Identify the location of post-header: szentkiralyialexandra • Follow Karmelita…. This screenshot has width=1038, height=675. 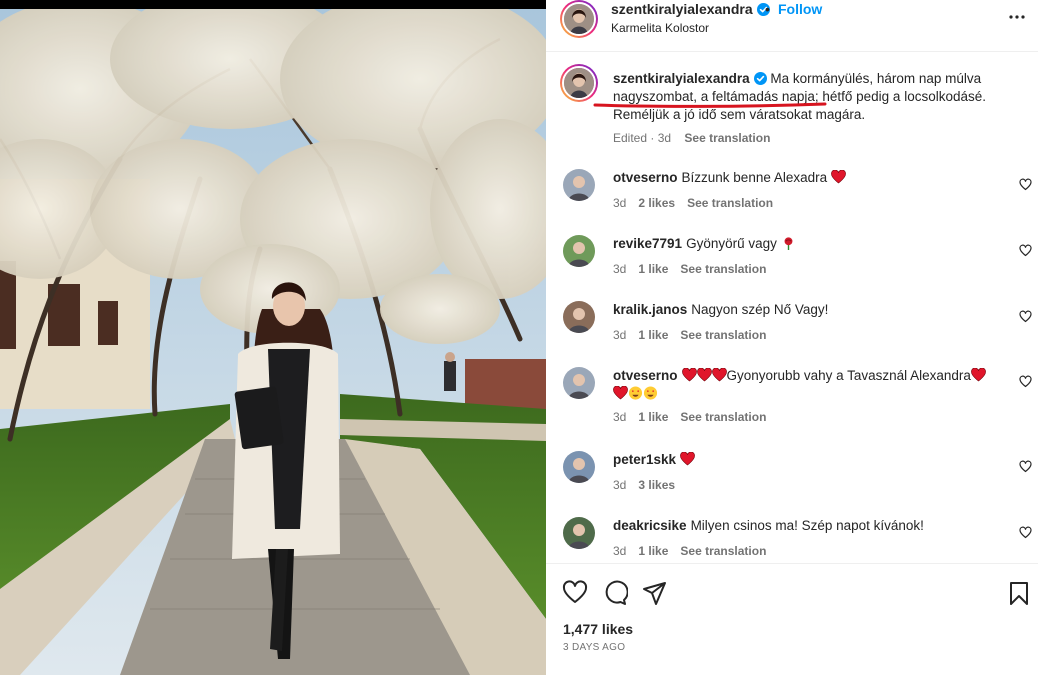
(792, 26).